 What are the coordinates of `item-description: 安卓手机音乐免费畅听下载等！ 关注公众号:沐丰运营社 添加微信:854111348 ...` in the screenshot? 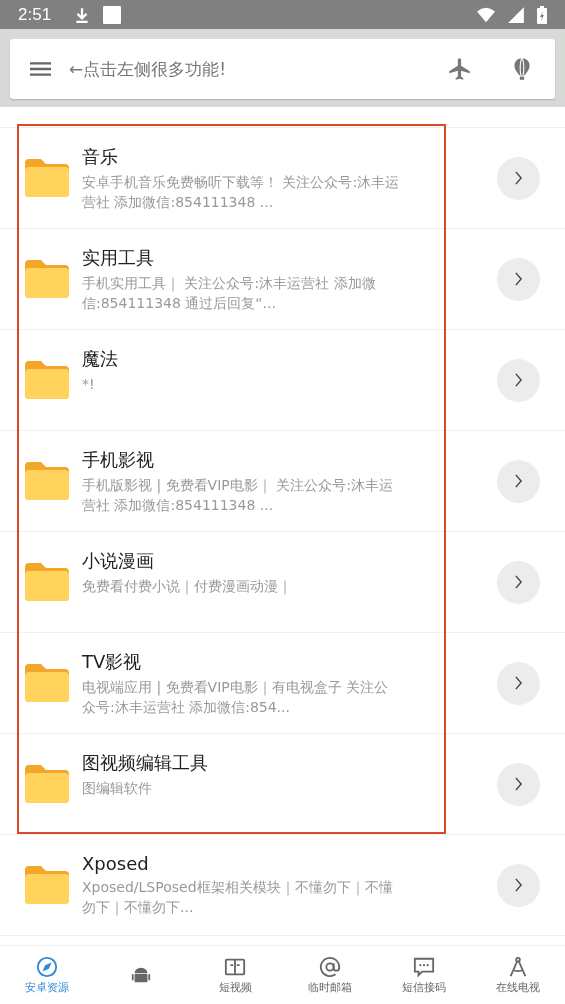 It's located at (241, 192).